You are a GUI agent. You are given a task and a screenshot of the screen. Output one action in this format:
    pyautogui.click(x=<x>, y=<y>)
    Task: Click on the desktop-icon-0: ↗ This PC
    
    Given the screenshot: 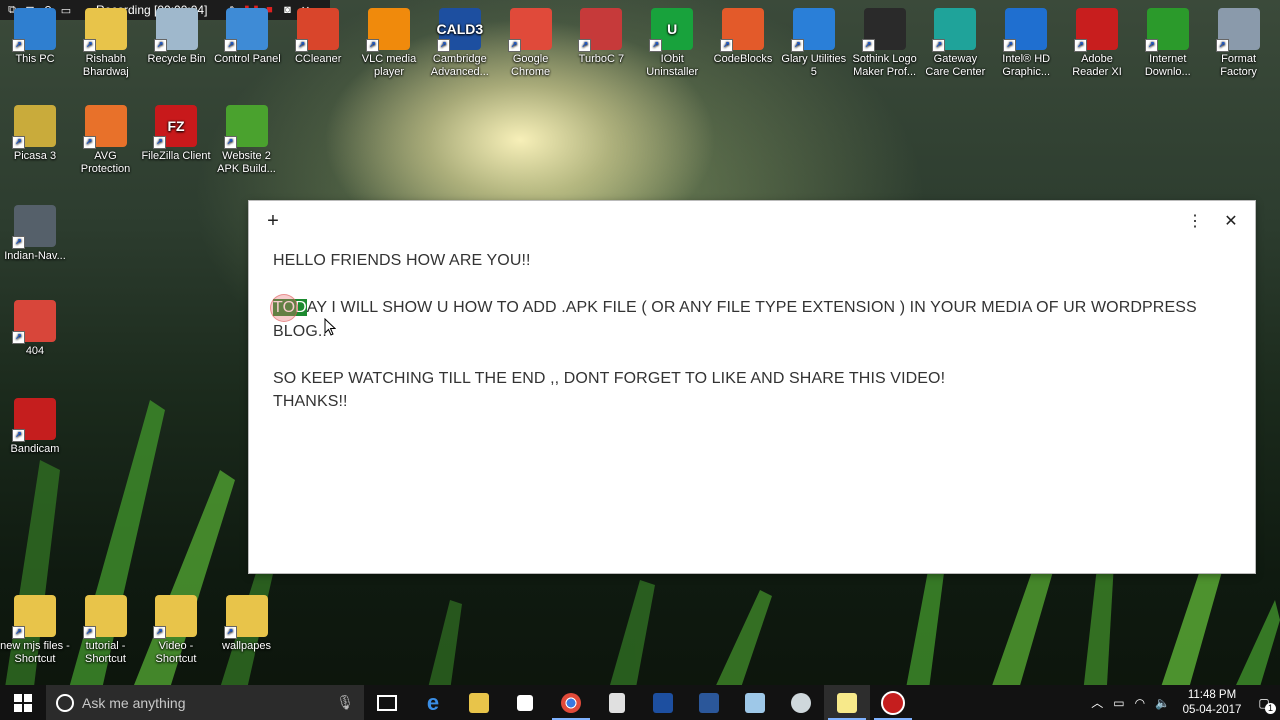 What is the action you would take?
    pyautogui.click(x=35, y=37)
    